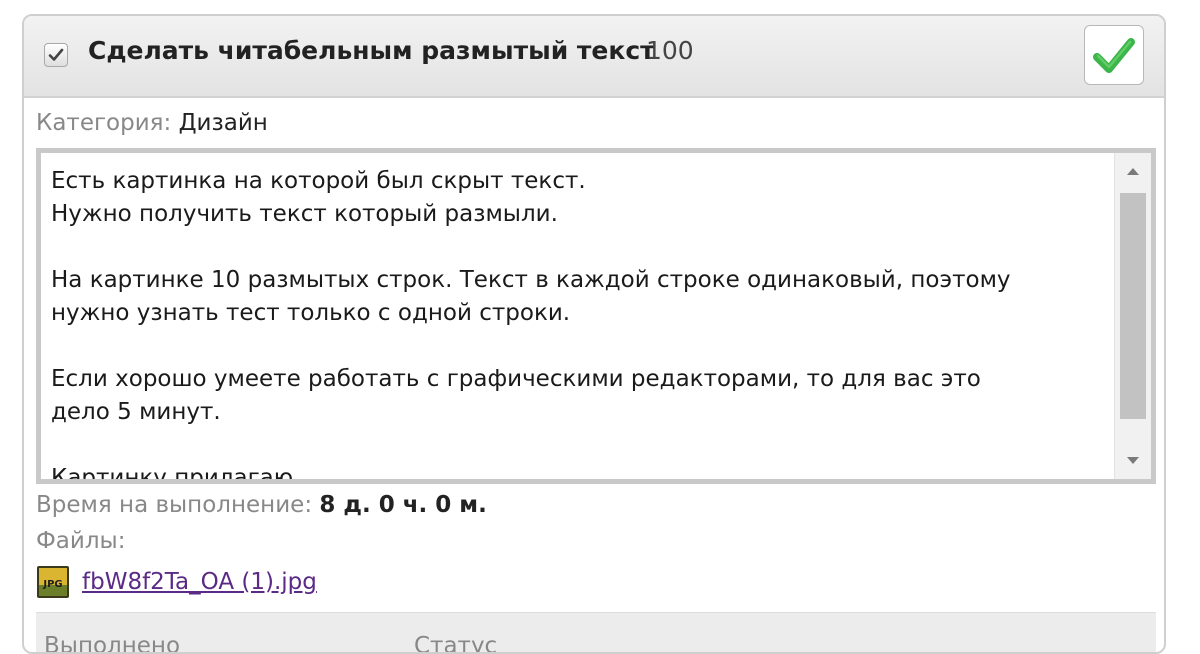 Image resolution: width=1200 pixels, height=654 pixels. I want to click on file-attachment: JPG fbW8f2Ta_OA (1).jpg, so click(176, 582).